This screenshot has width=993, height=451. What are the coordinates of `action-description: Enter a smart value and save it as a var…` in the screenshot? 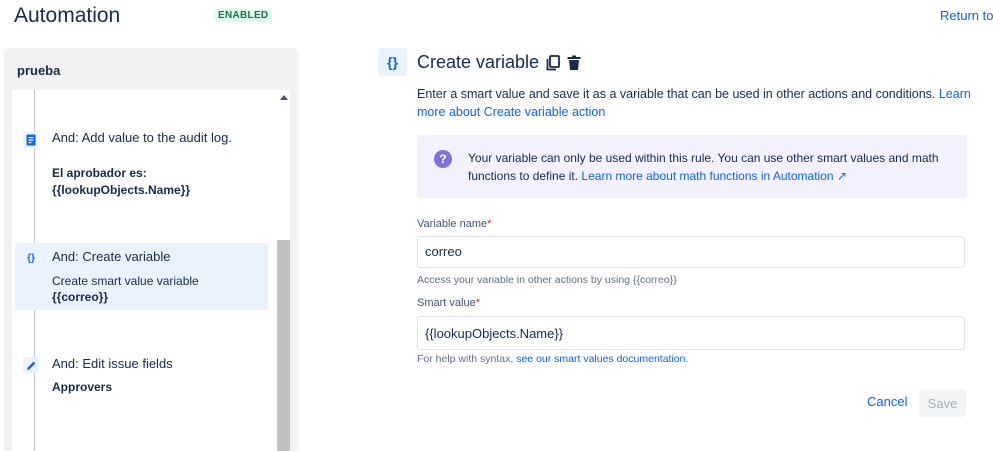 It's located at (694, 103).